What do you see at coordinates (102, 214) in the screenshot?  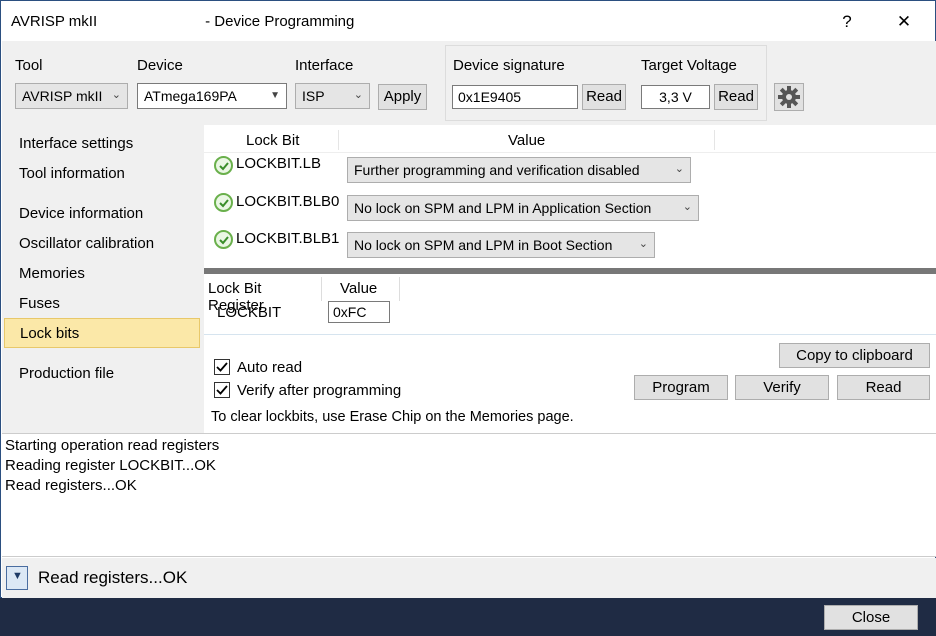 I see `sidebar-item-device-information: Device information` at bounding box center [102, 214].